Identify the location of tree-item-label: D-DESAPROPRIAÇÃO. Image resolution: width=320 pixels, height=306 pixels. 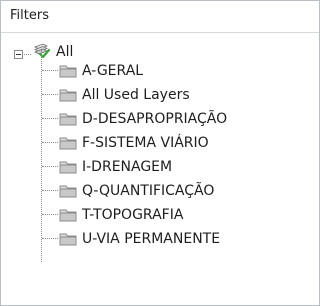
(155, 119).